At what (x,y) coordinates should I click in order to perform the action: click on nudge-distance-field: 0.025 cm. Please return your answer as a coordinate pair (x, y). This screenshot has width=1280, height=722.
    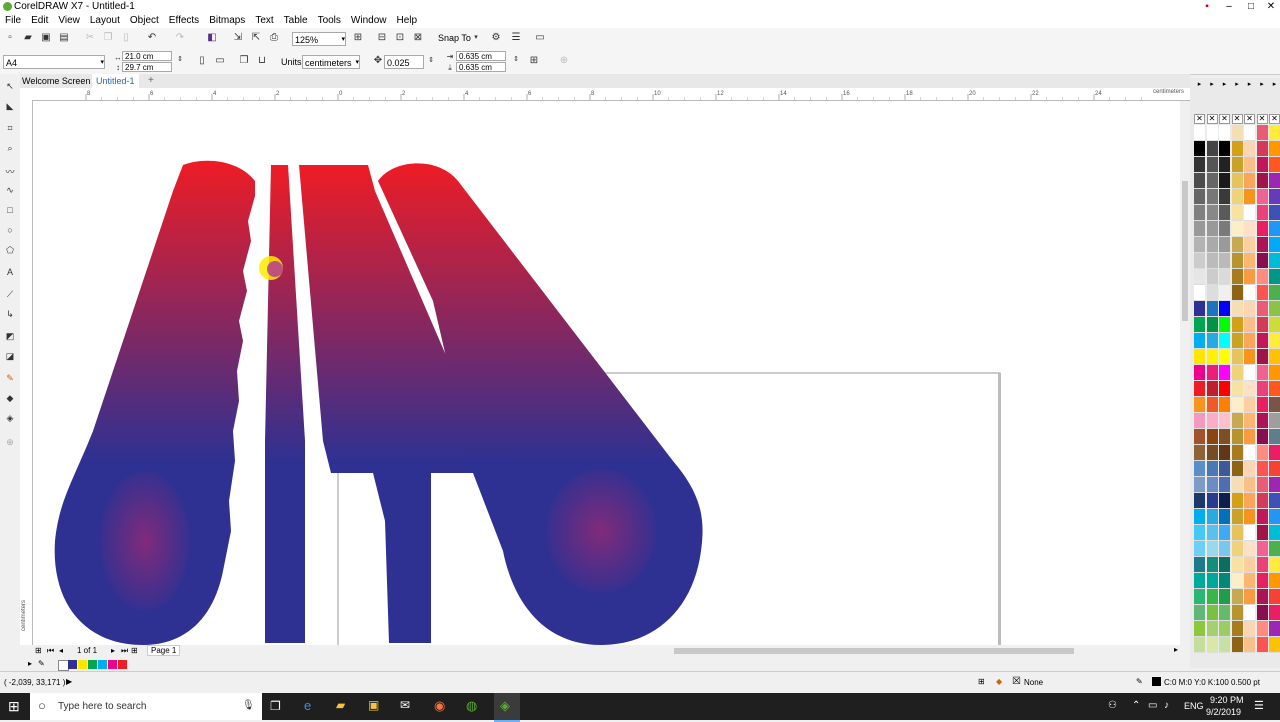
    Looking at the image, I should click on (404, 68).